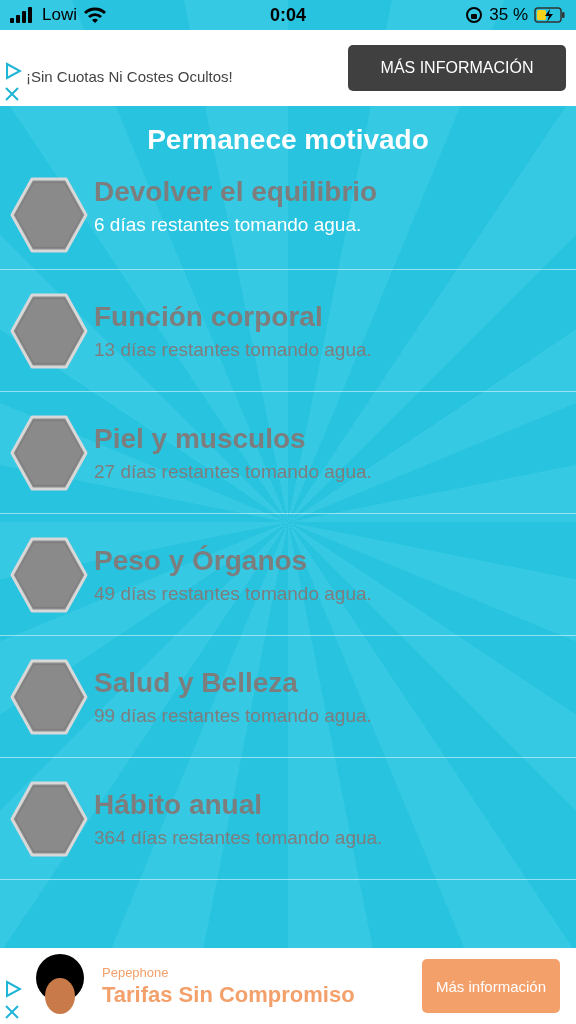 The width and height of the screenshot is (576, 1024). Describe the element at coordinates (233, 349) in the screenshot. I see `goal-subtitle: 13 días restantes tomando agua.` at that location.